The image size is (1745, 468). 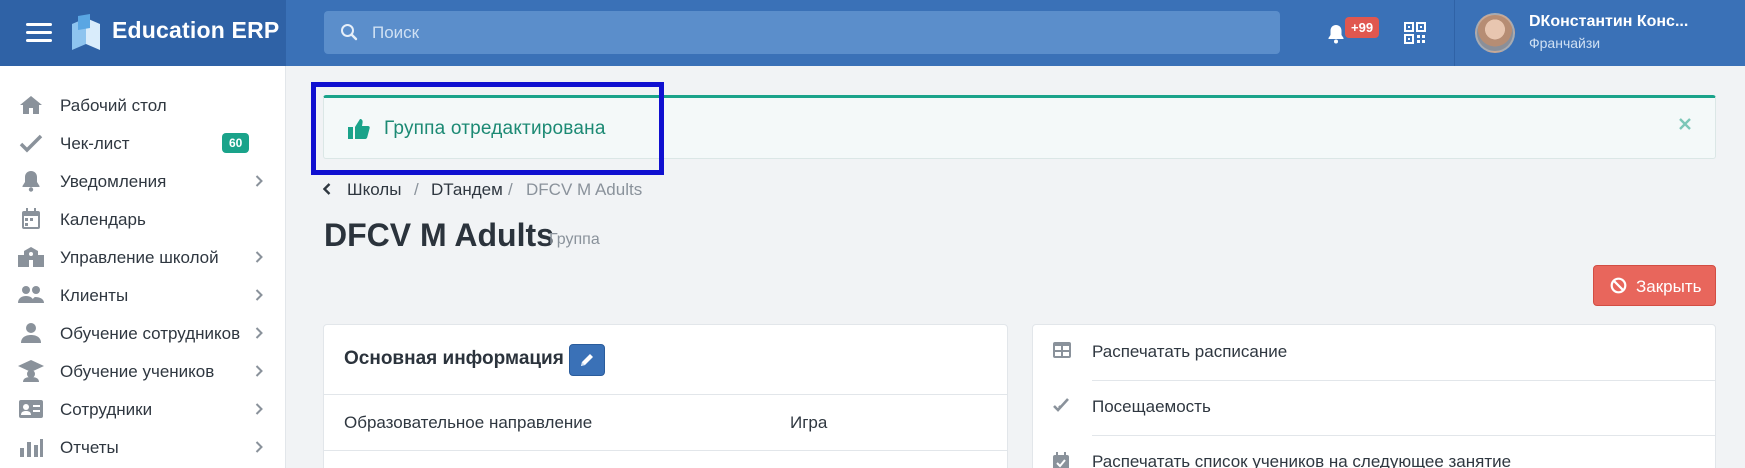 What do you see at coordinates (143, 447) in the screenshot?
I see `sidebar-item-reports: Отчеты` at bounding box center [143, 447].